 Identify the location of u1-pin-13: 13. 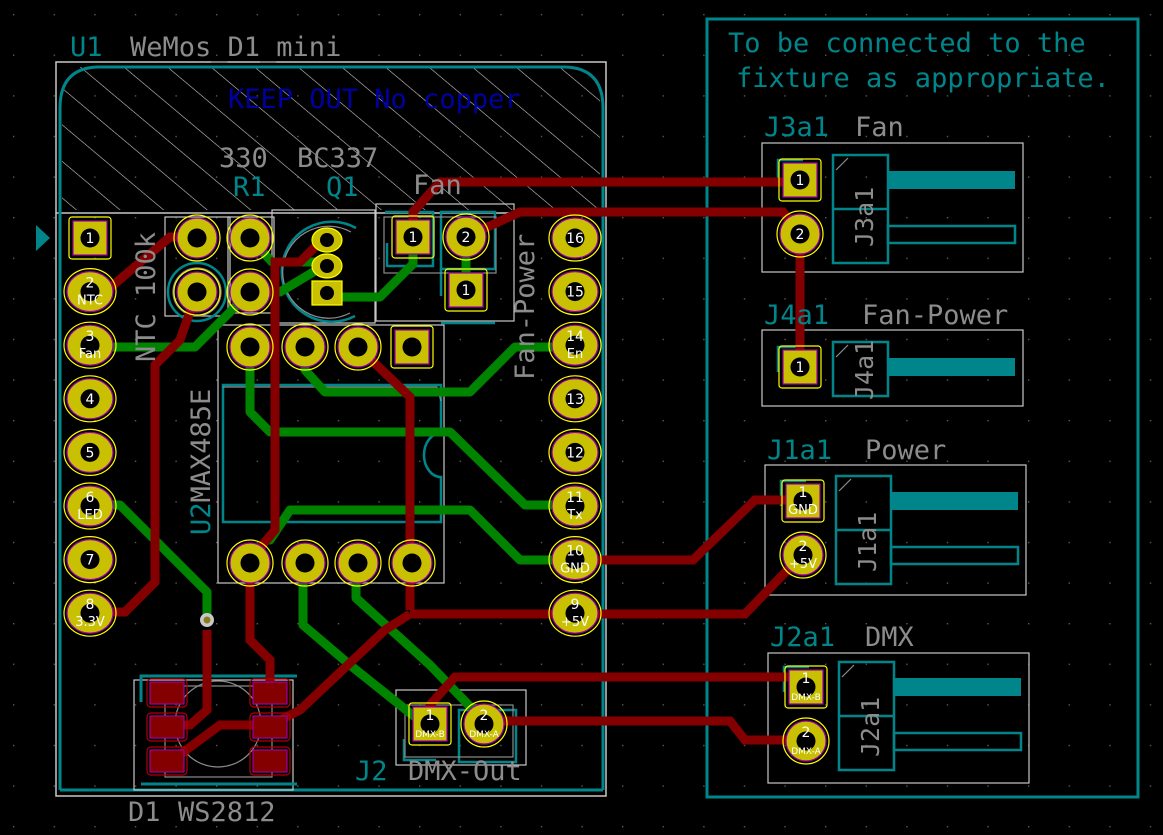
(575, 399).